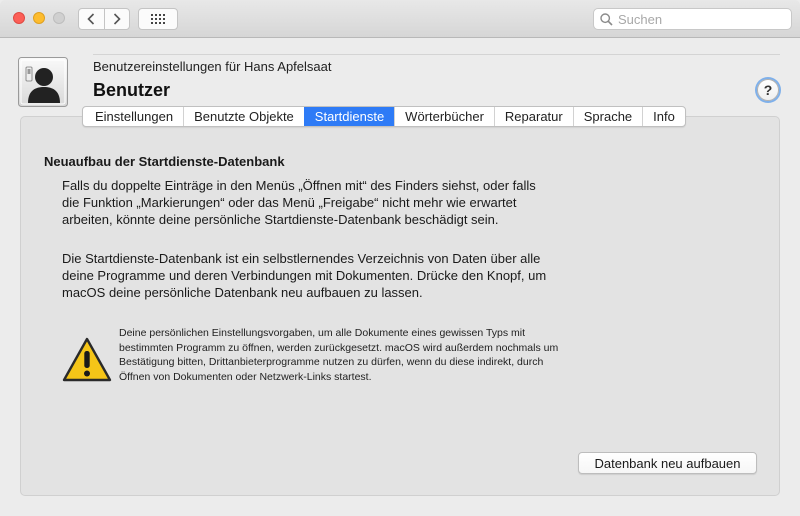 The height and width of the screenshot is (516, 800). What do you see at coordinates (640, 19) in the screenshot?
I see `search-placeholder: Suchen` at bounding box center [640, 19].